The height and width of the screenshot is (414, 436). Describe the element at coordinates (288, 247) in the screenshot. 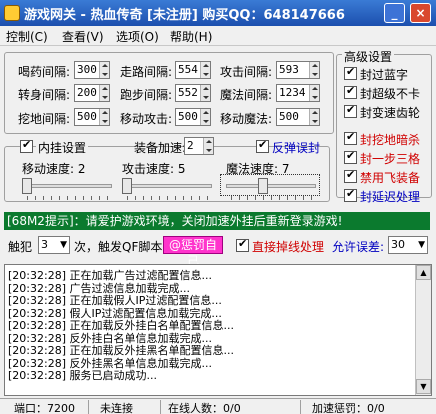

I see `drop-label: 直接掉线处理` at that location.